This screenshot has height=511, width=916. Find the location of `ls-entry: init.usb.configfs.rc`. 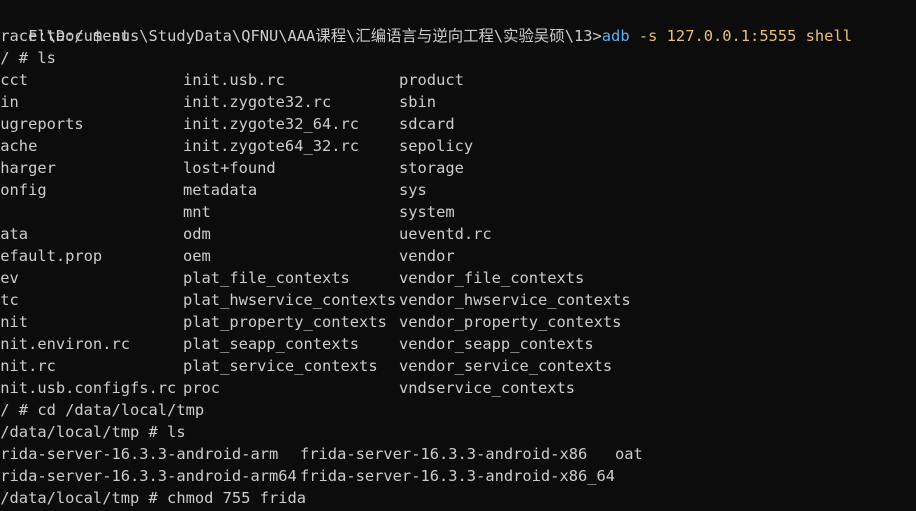

ls-entry: init.usb.configfs.rc is located at coordinates (88, 388).